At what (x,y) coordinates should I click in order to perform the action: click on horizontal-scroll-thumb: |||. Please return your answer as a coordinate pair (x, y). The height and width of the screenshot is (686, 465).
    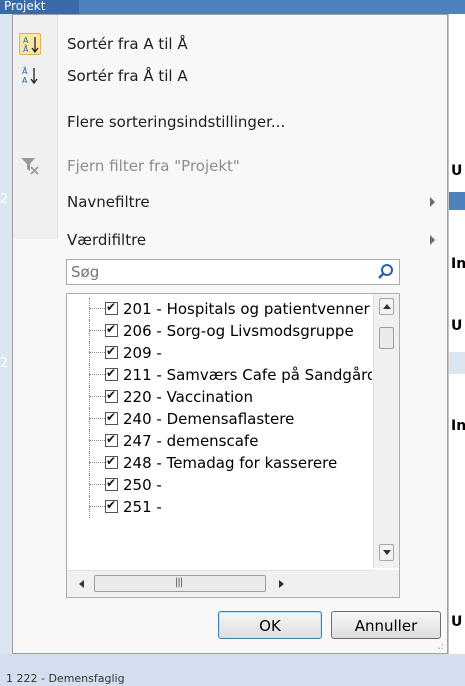
    Looking at the image, I should click on (180, 583).